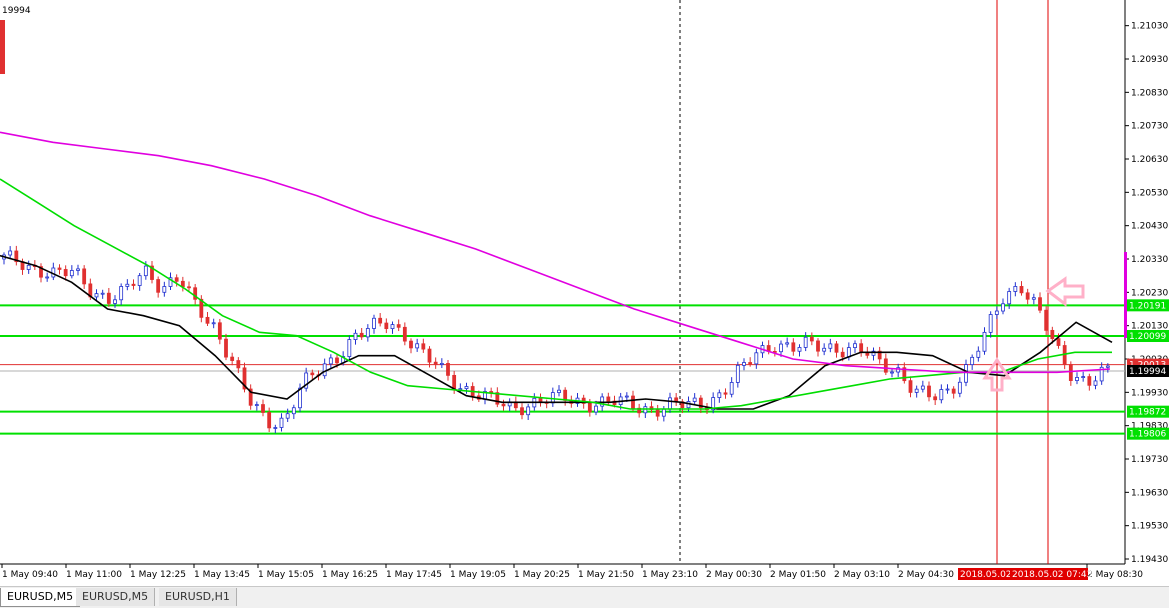 The image size is (1169, 608). I want to click on x-tick-label: 2 May 04:30, so click(926, 575).